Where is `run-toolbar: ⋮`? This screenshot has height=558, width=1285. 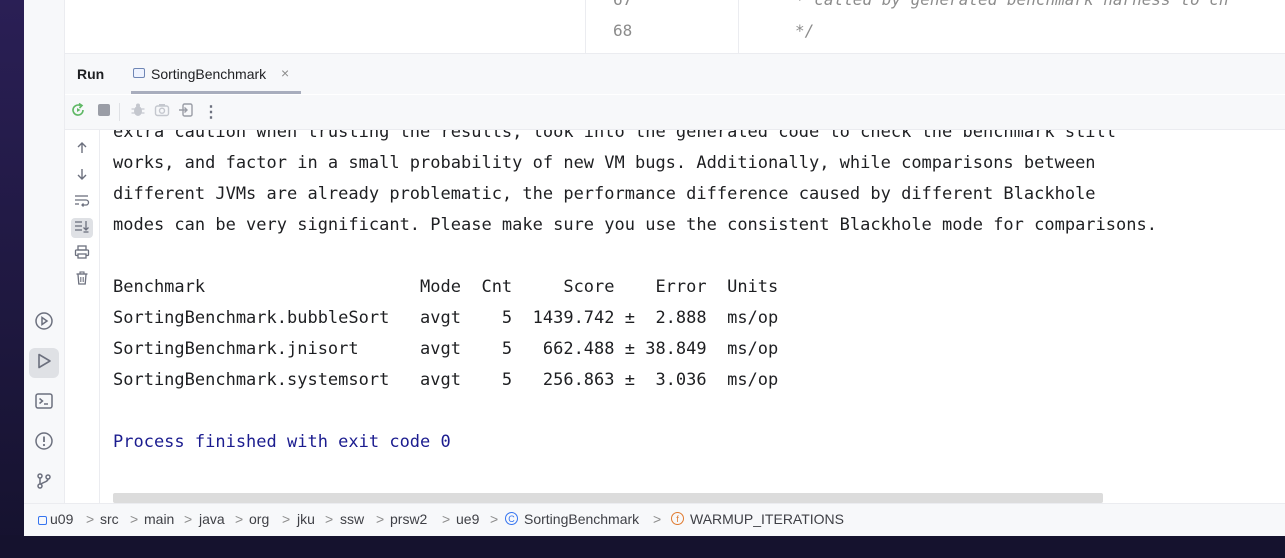 run-toolbar: ⋮ is located at coordinates (675, 112).